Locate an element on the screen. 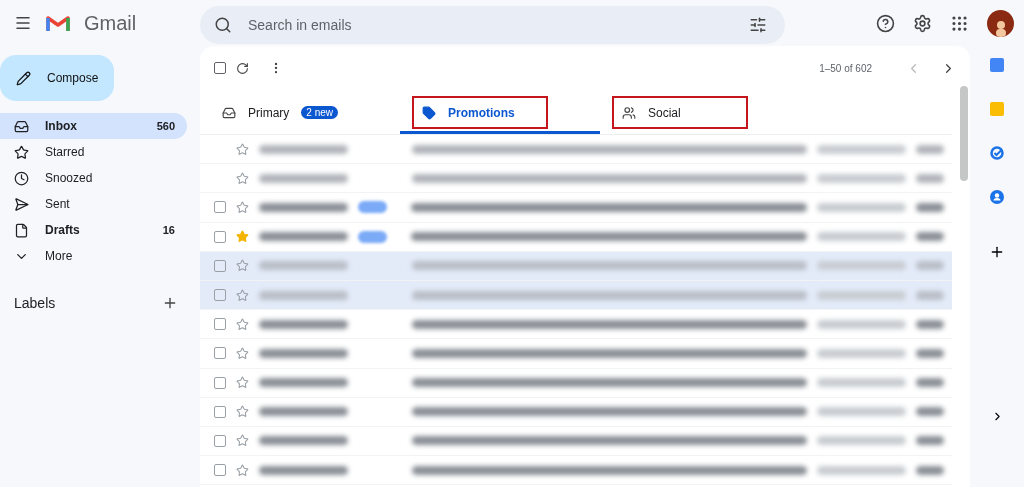 This screenshot has width=1024, height=487. search-box: Search in emails is located at coordinates (492, 25).